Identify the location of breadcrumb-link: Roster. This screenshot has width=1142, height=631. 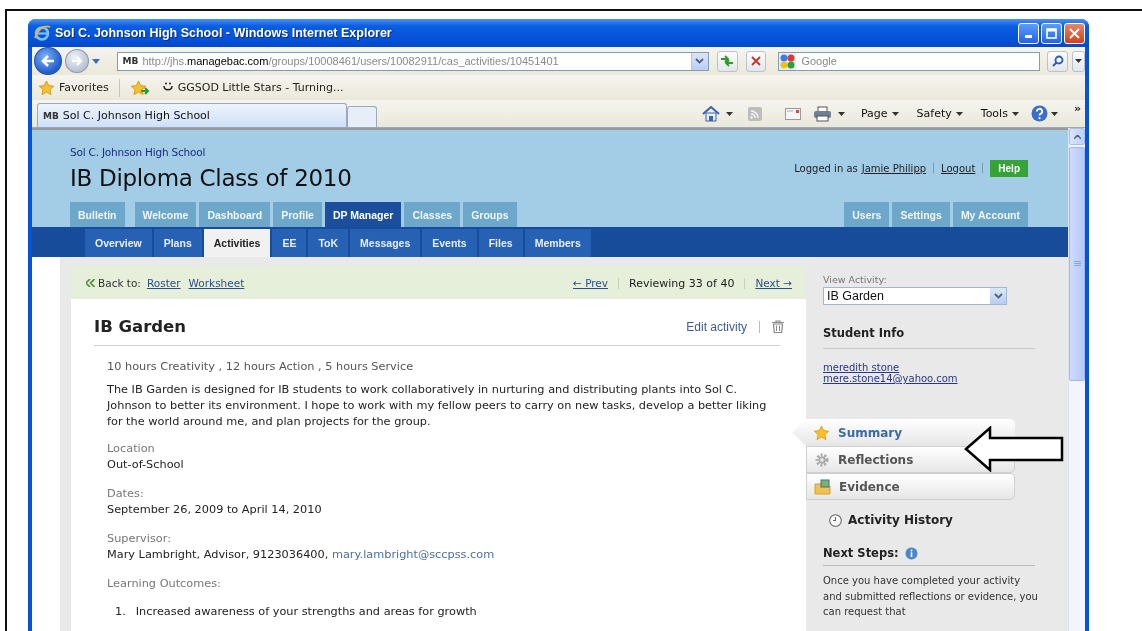
(163, 283).